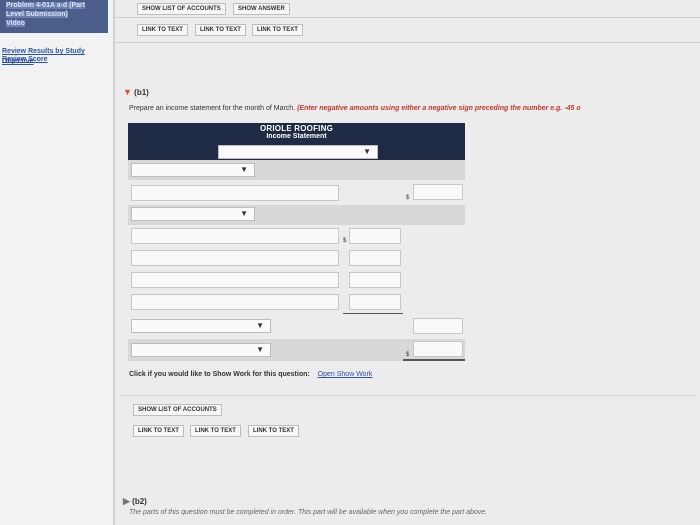 The height and width of the screenshot is (525, 700). I want to click on show-list-of-accounts-button: SHOW LIST OF ACCOUNTS, so click(181, 9).